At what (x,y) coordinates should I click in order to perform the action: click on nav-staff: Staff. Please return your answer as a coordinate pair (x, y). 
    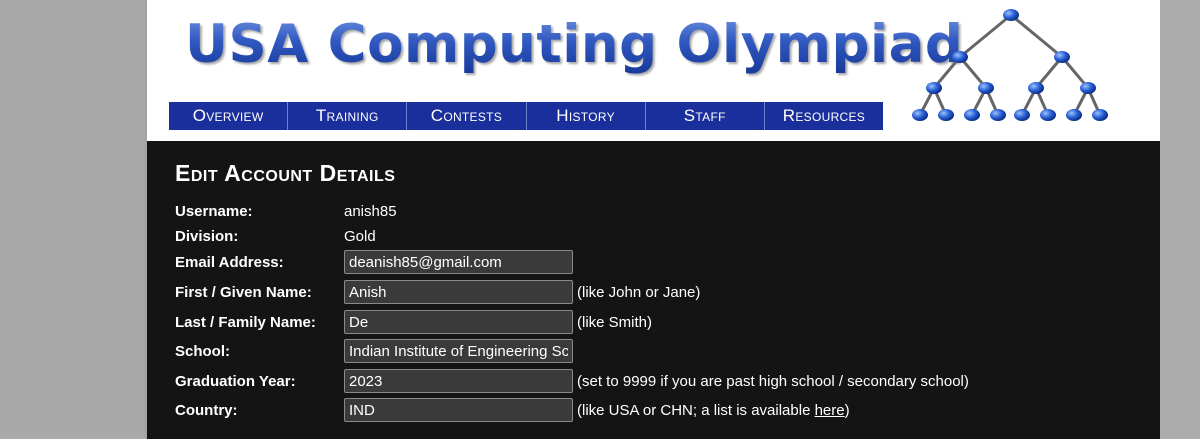
    Looking at the image, I should click on (705, 116).